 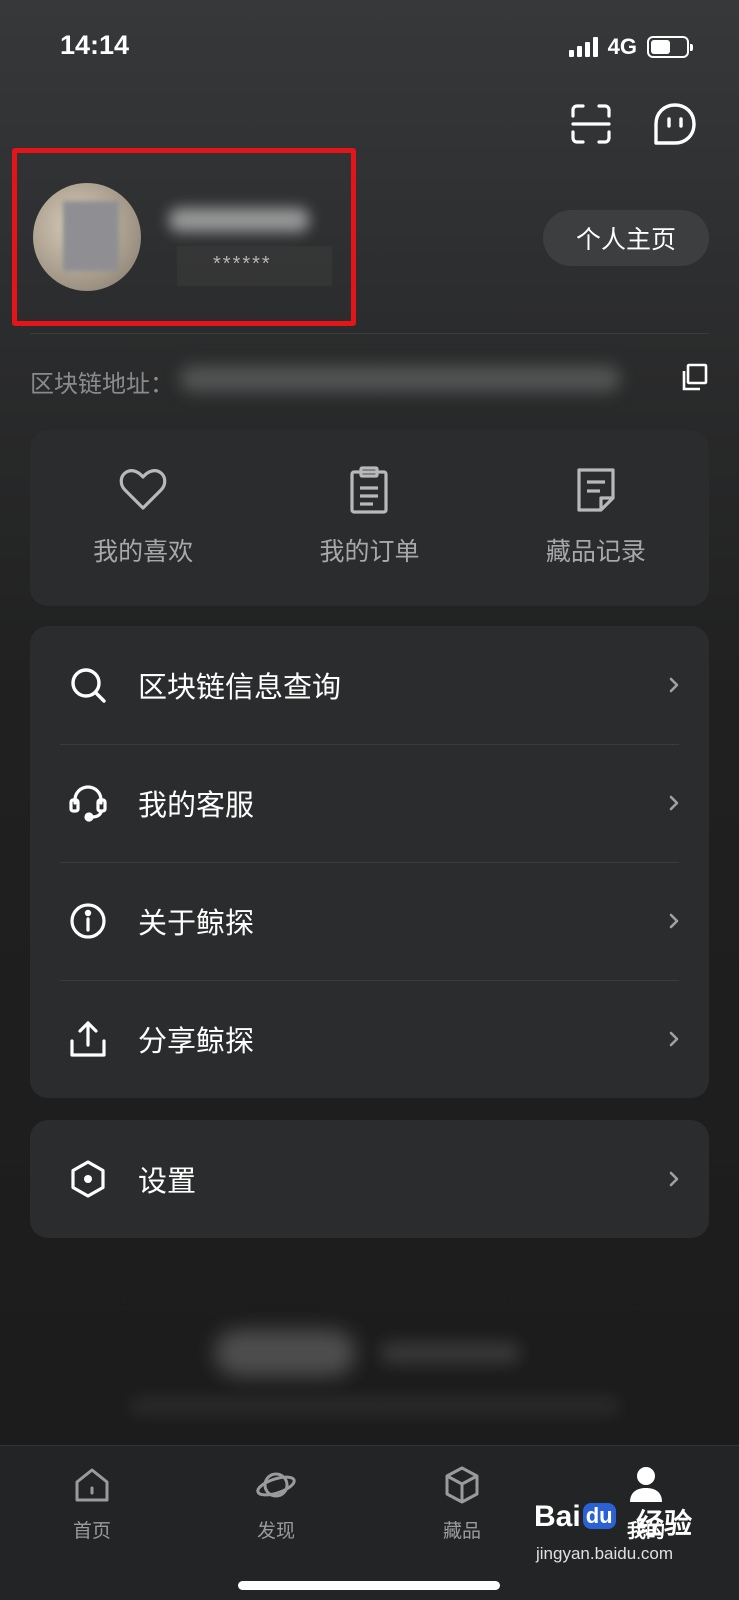 What do you see at coordinates (375, 1406) in the screenshot?
I see `footer-subtext-blurred` at bounding box center [375, 1406].